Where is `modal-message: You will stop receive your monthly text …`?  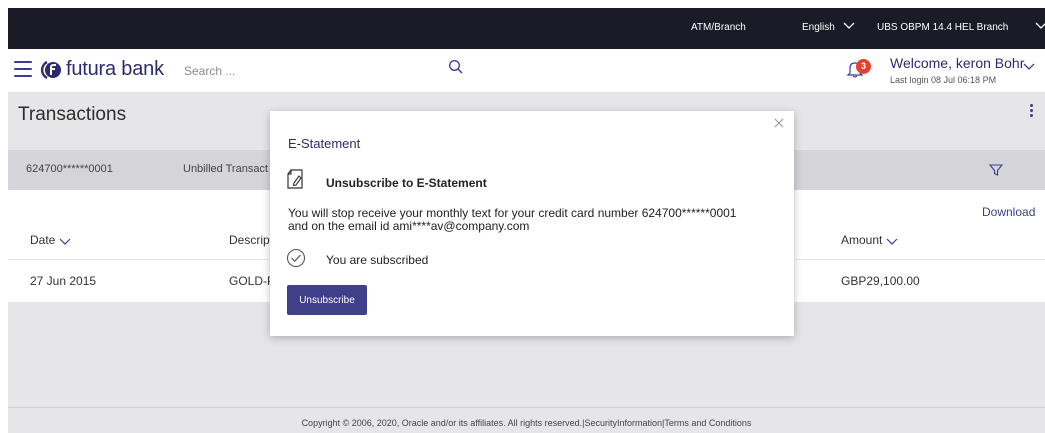
modal-message: You will stop receive your monthly text … is located at coordinates (528, 220).